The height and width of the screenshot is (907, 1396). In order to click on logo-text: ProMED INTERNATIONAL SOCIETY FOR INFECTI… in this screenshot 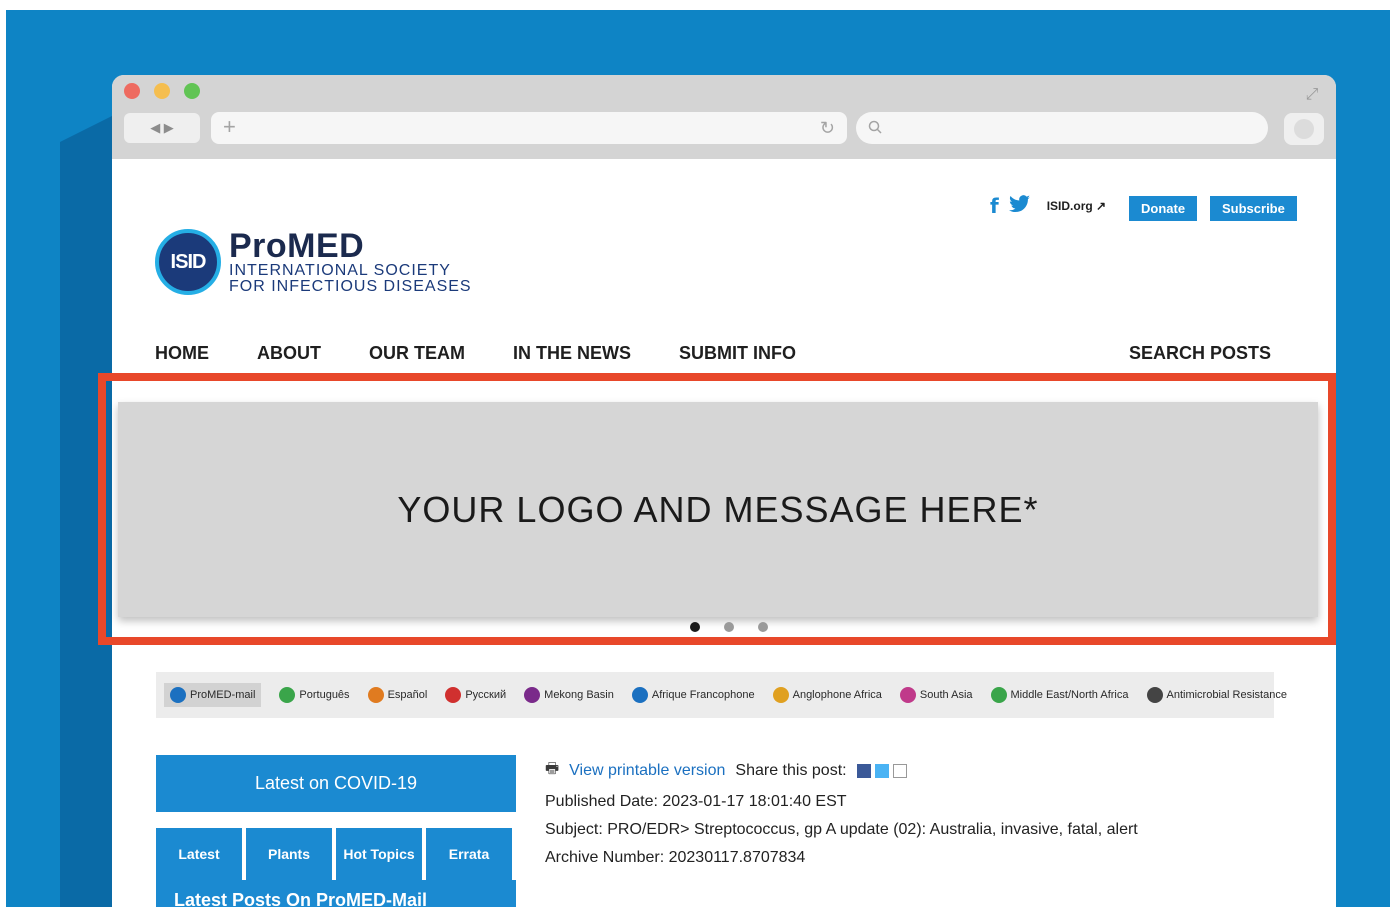, I will do `click(350, 262)`.